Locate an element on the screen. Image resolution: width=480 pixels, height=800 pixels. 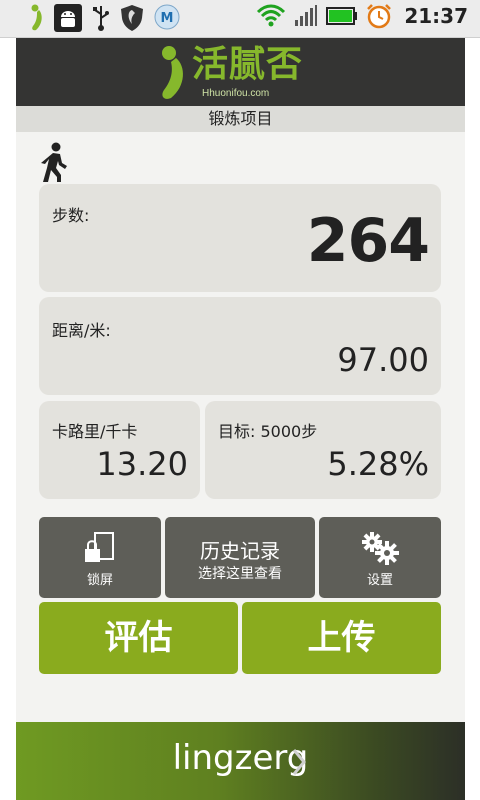
alarm-icon is located at coordinates (379, 16).